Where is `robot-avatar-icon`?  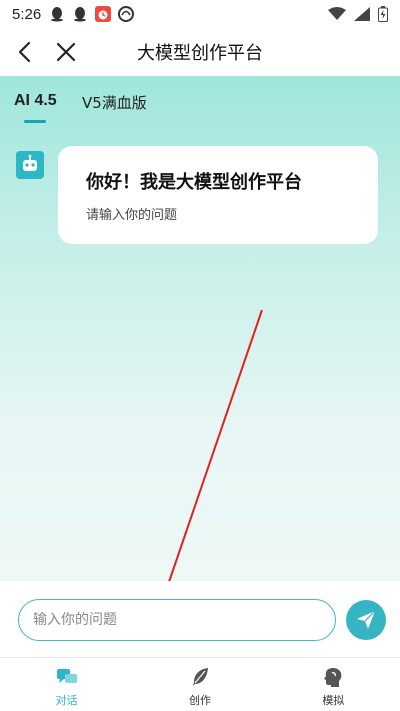
robot-avatar-icon is located at coordinates (30, 165).